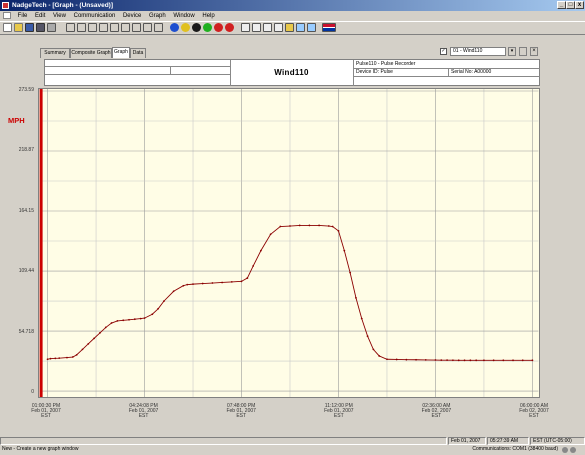 The height and width of the screenshot is (455, 585). Describe the element at coordinates (26, 150) in the screenshot. I see `y-tick-label: 218.87` at that location.